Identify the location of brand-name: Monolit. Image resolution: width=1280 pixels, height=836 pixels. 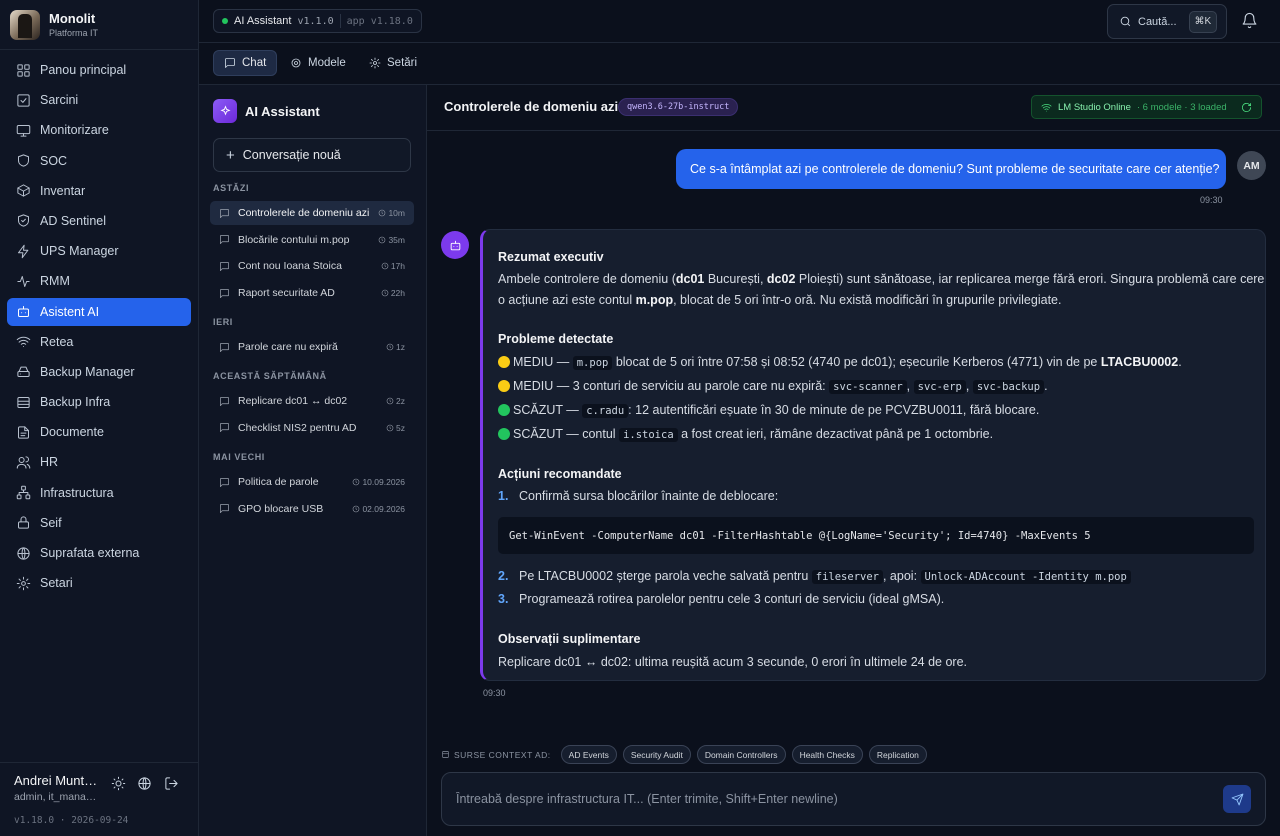
(72, 18).